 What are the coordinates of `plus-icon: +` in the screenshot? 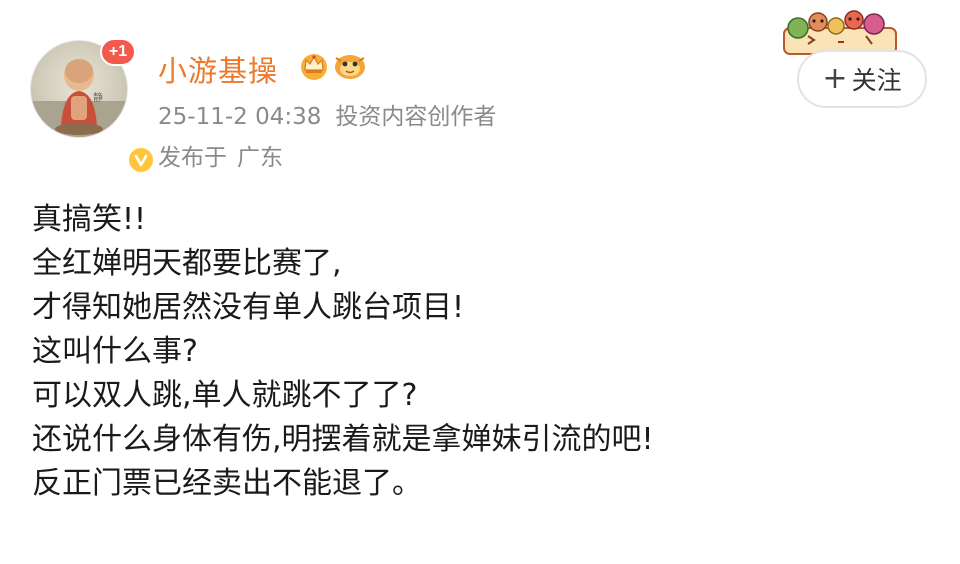 It's located at (835, 78).